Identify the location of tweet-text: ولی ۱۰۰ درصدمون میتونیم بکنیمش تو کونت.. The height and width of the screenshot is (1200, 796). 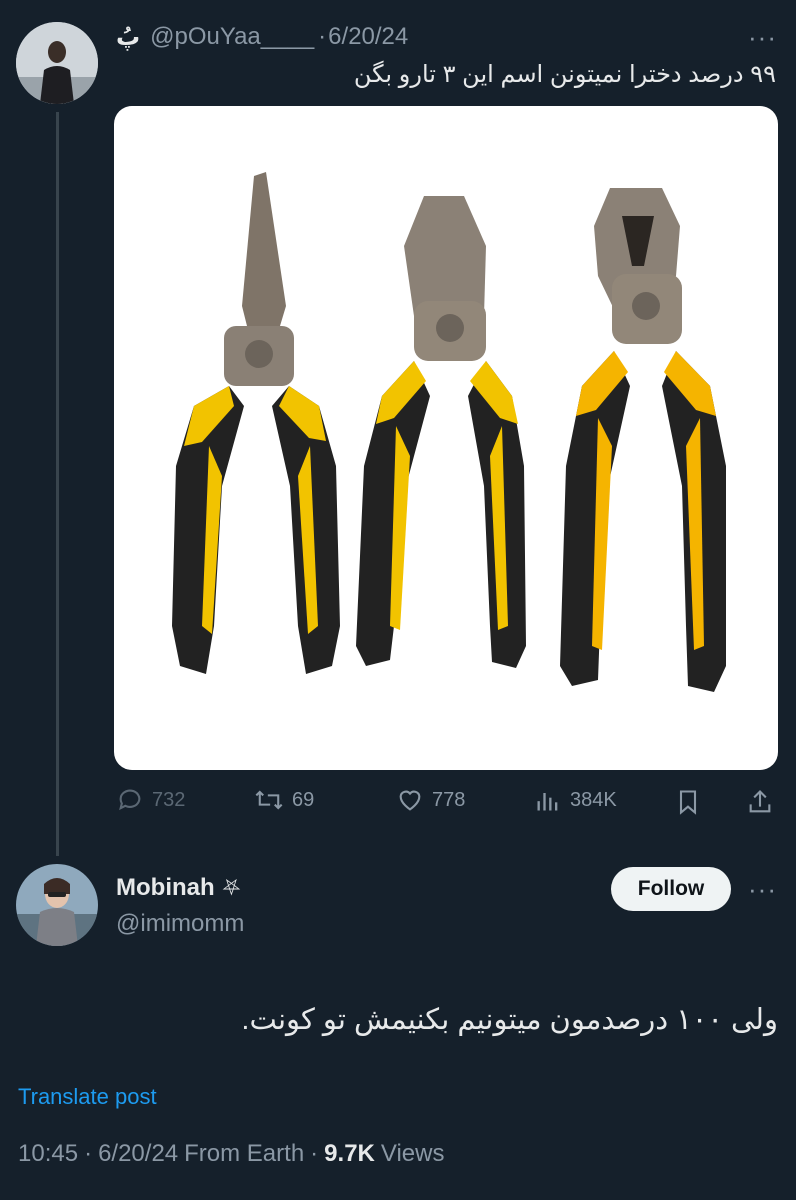
(509, 1020).